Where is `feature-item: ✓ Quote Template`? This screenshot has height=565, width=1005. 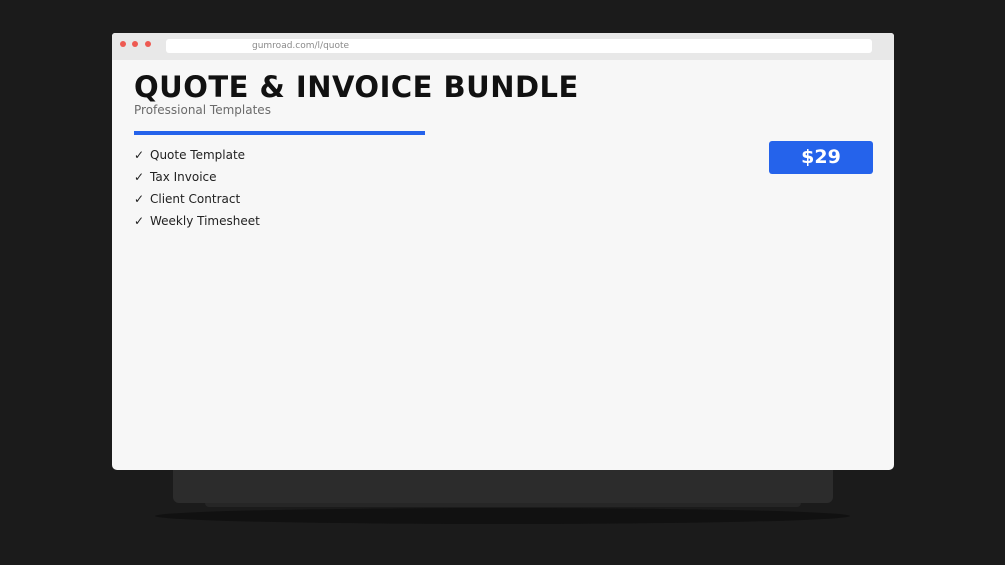
feature-item: ✓ Quote Template is located at coordinates (504, 155).